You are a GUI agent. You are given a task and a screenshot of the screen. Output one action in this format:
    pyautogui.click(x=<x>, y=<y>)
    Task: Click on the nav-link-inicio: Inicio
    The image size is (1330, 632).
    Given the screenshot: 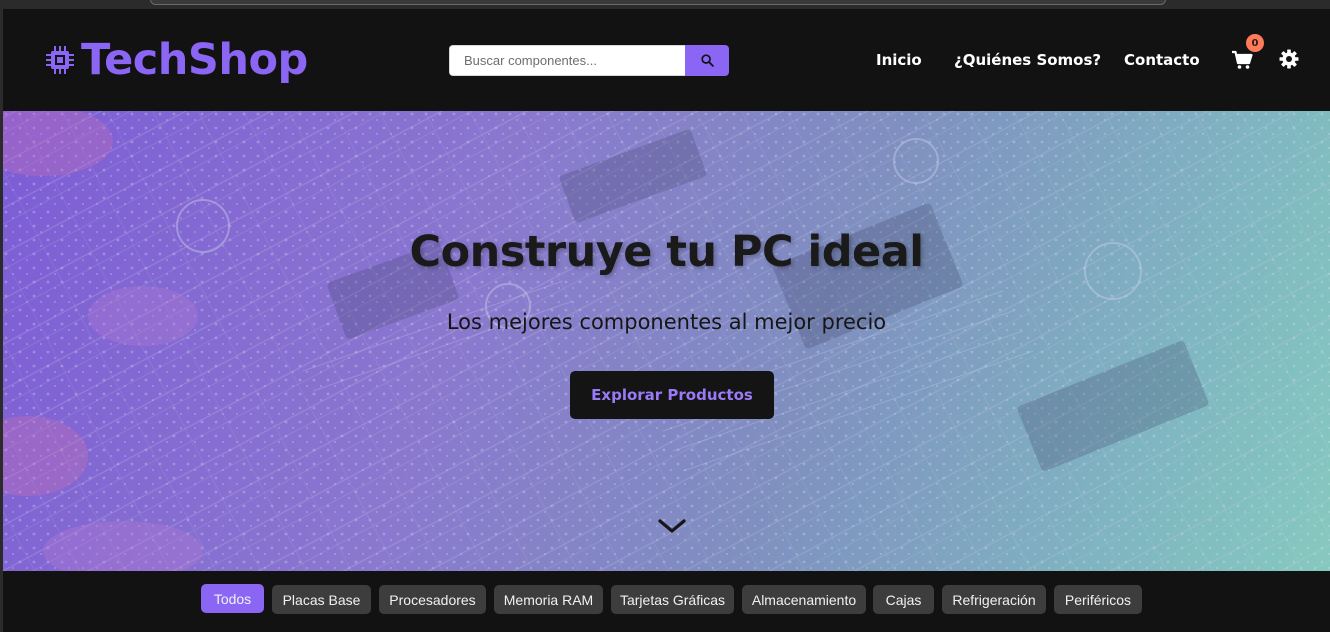 What is the action you would take?
    pyautogui.click(x=899, y=60)
    